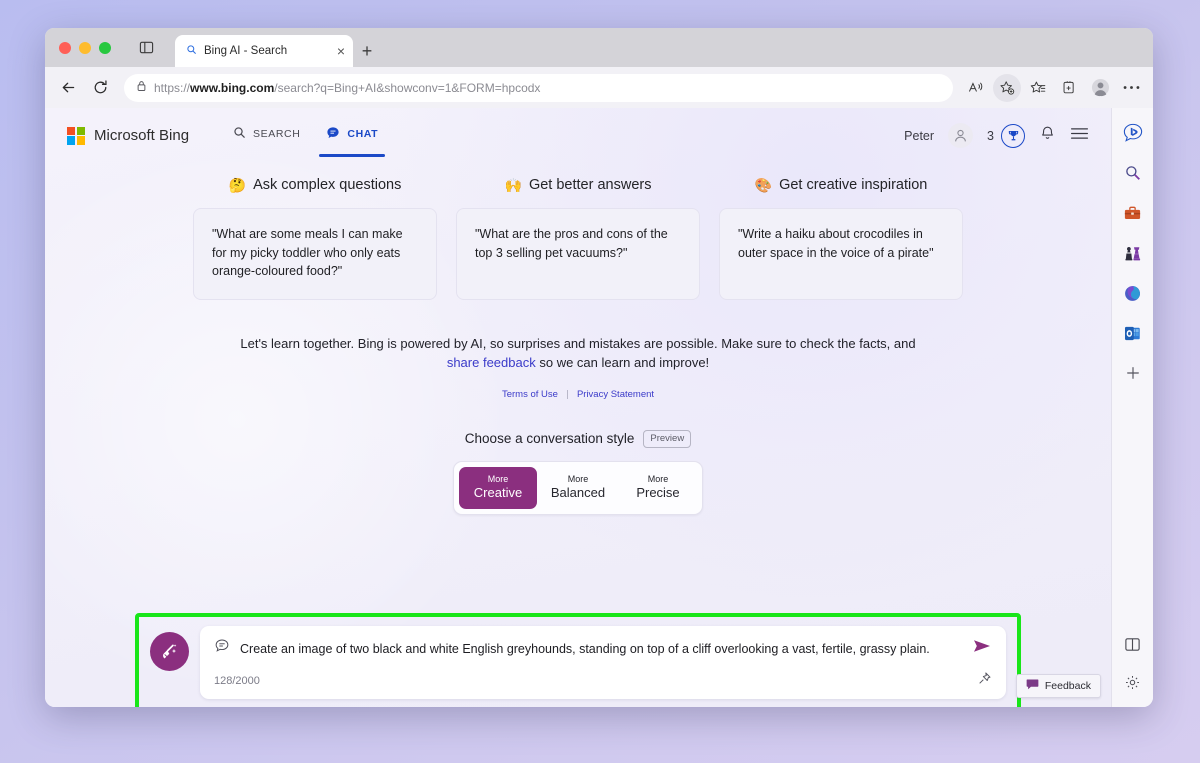 This screenshot has width=1200, height=763. I want to click on suggestion-heading-2: 🎨 Get creative inspiration, so click(841, 185).